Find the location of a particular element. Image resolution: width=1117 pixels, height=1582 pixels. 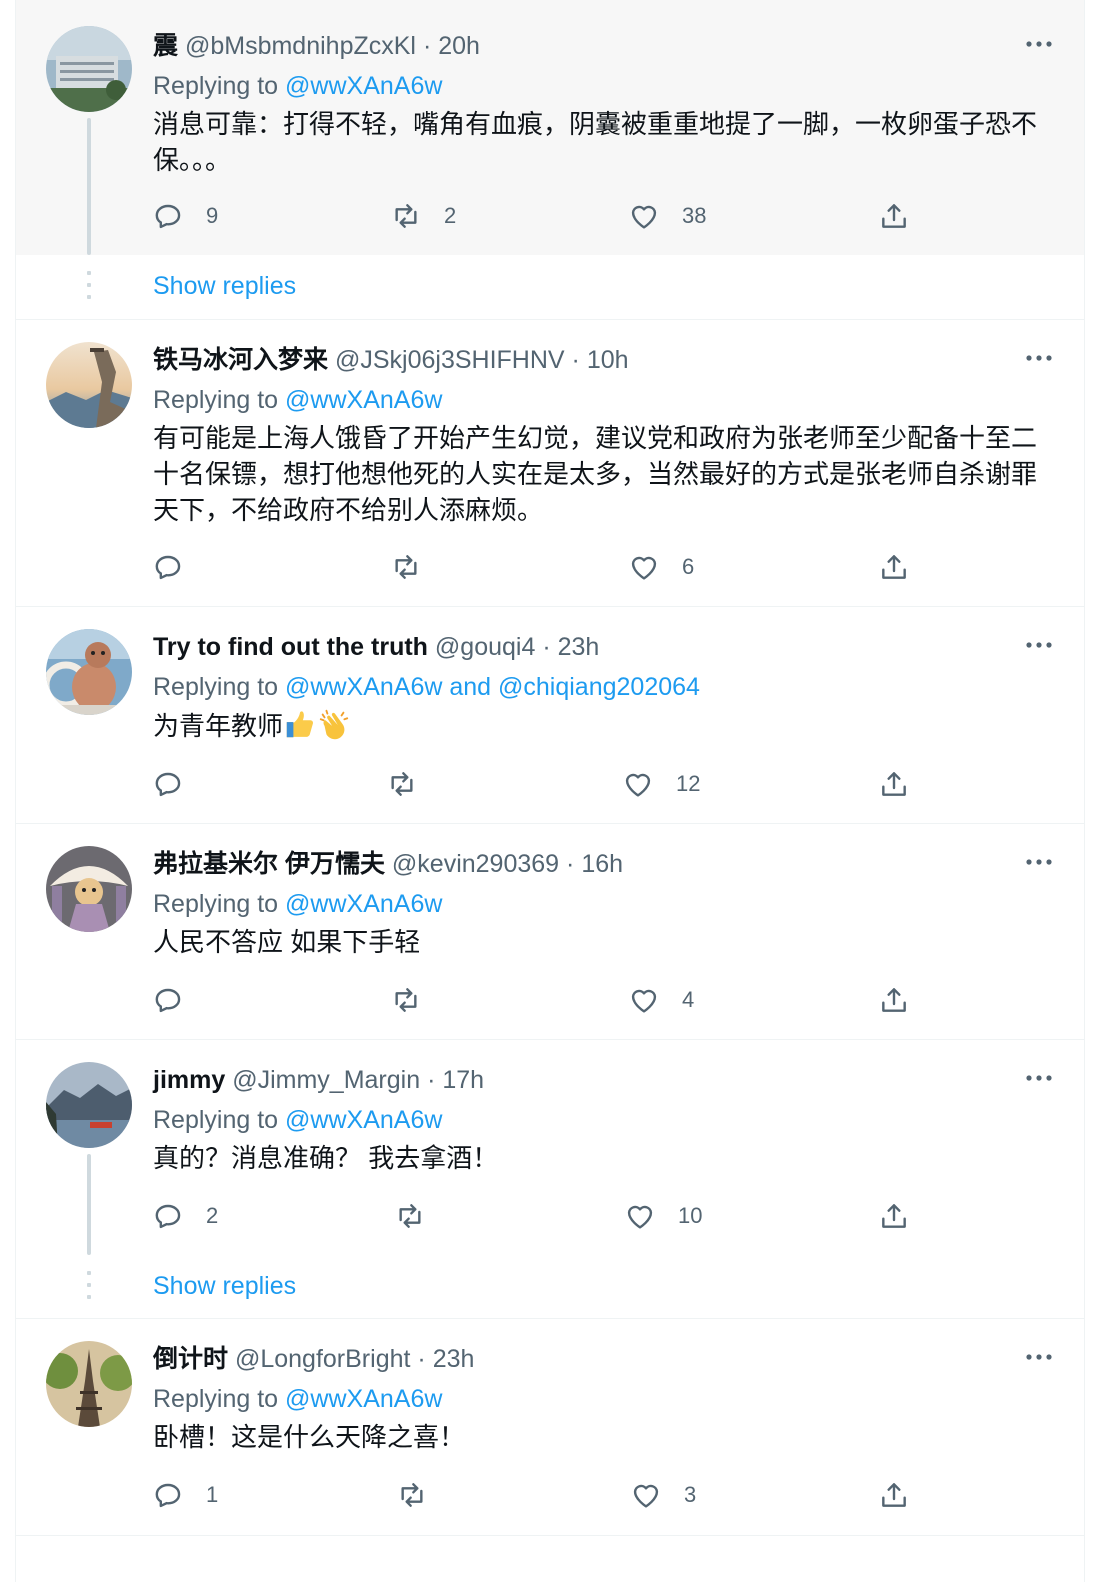

user-handle: @Jimmy_Margin is located at coordinates (326, 1080).